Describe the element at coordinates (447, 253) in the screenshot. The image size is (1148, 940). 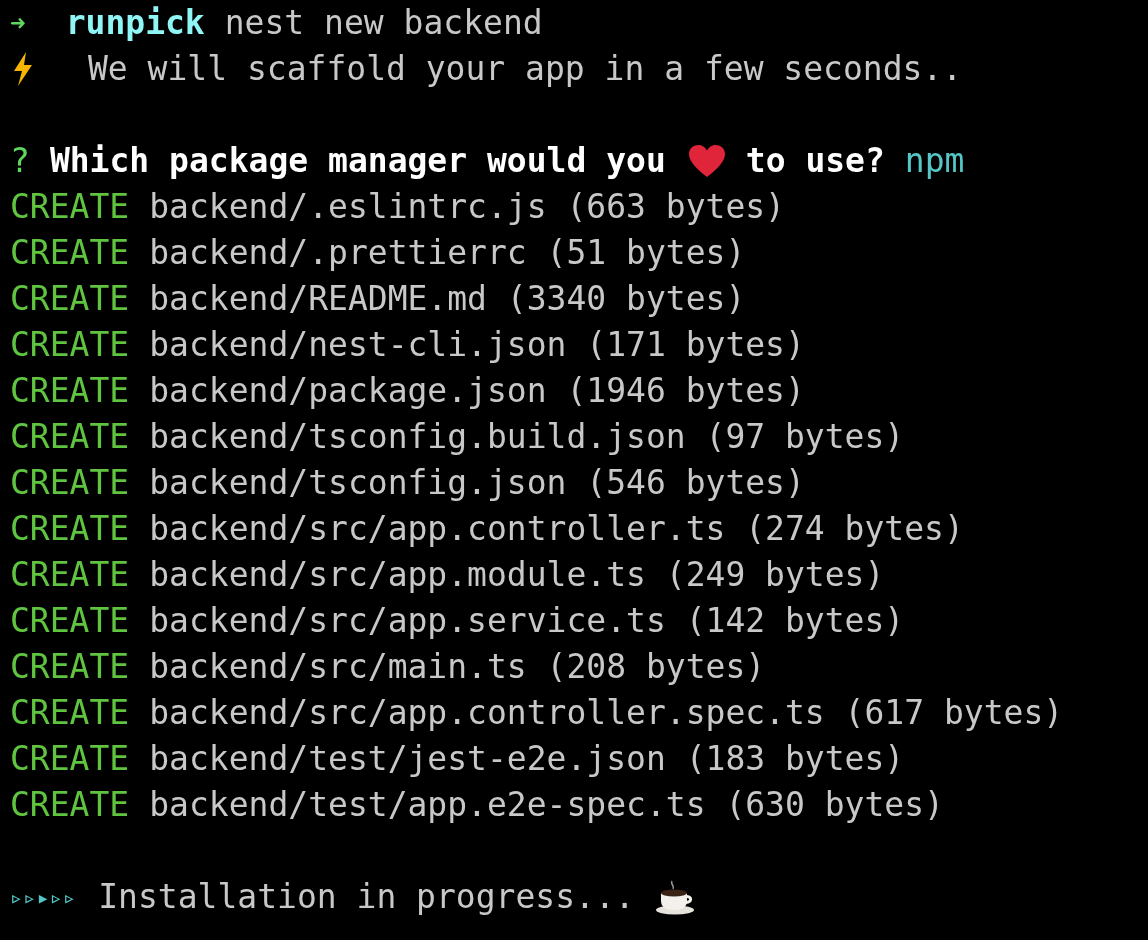
I see `file-entry: backend/.prettierrc (51 bytes)` at that location.